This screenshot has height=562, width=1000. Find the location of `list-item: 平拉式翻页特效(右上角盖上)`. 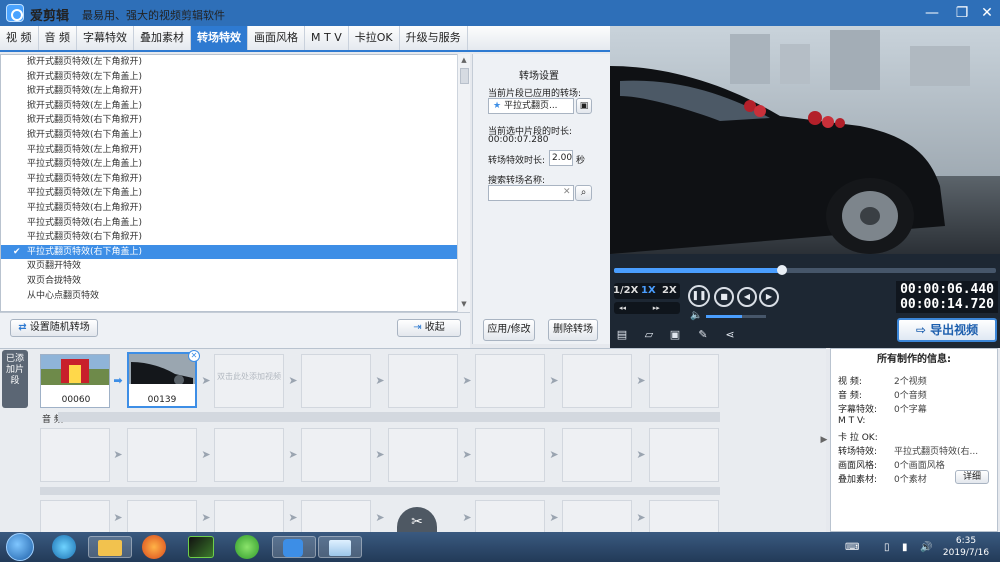

list-item: 平拉式翻页特效(右上角盖上) is located at coordinates (235, 223).